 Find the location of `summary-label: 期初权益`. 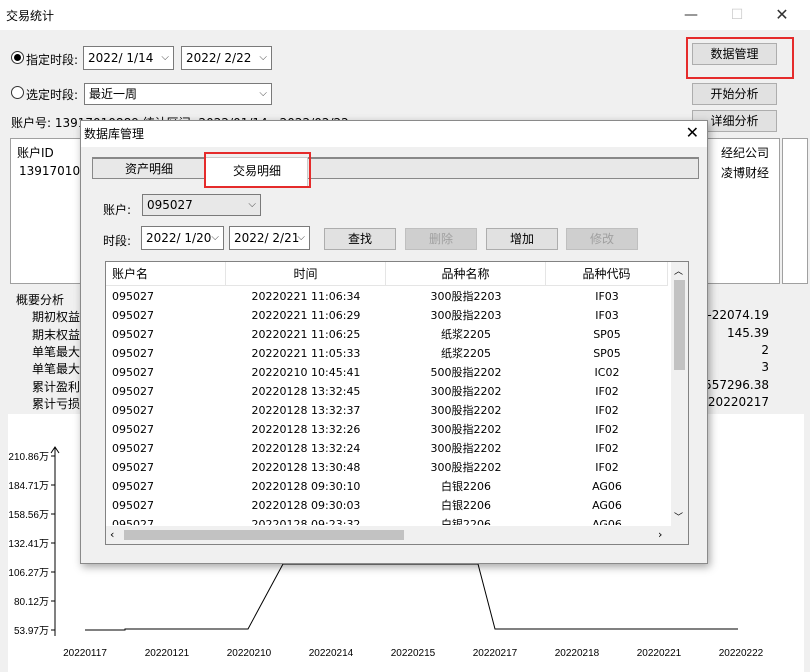

summary-label: 期初权益 is located at coordinates (56, 317).